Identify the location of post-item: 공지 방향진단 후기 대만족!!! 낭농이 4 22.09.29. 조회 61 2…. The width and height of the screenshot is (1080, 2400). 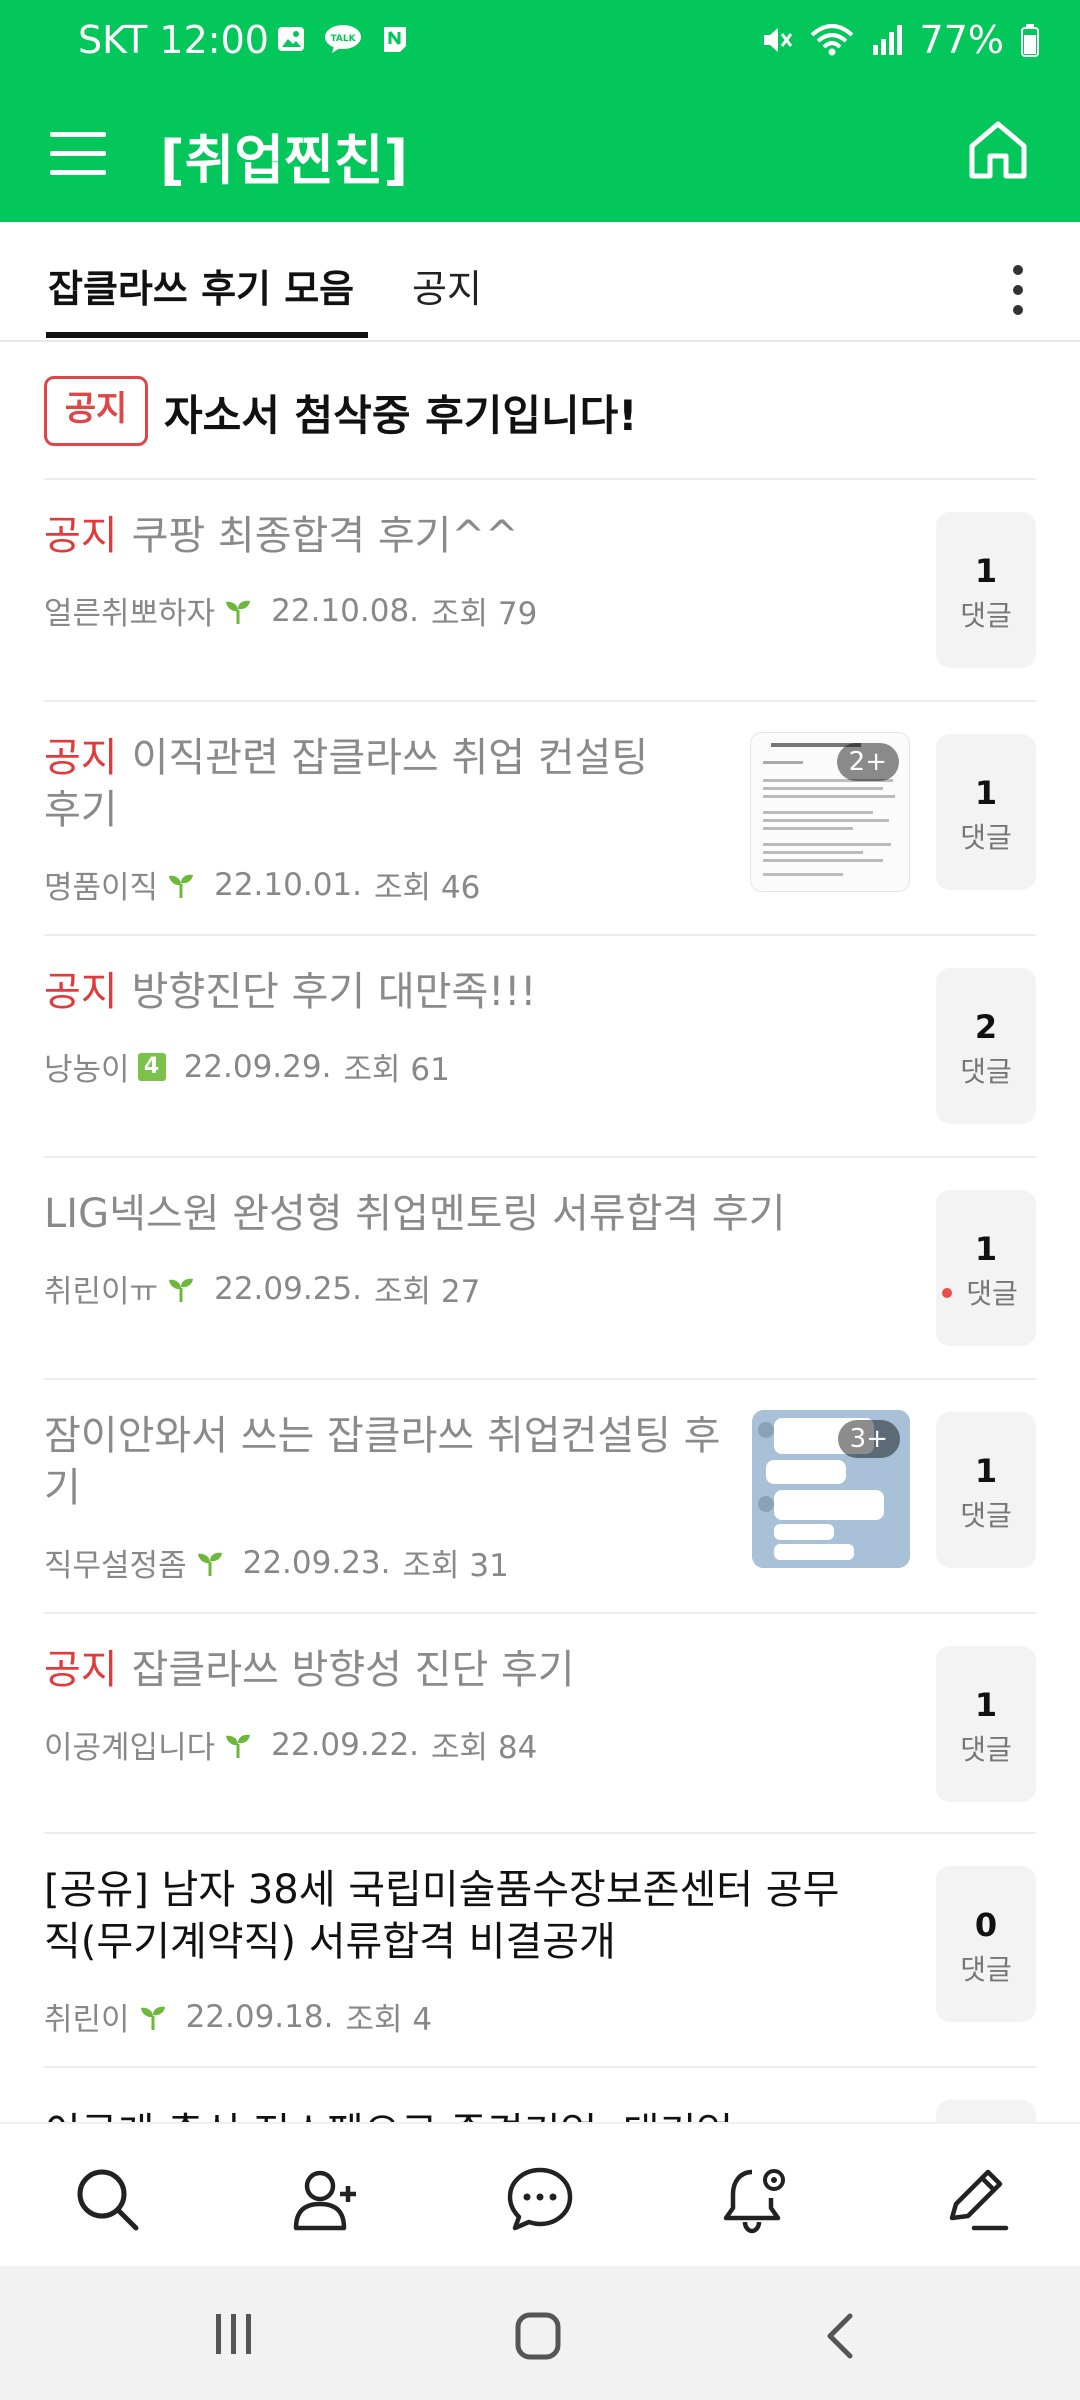
(540, 1046).